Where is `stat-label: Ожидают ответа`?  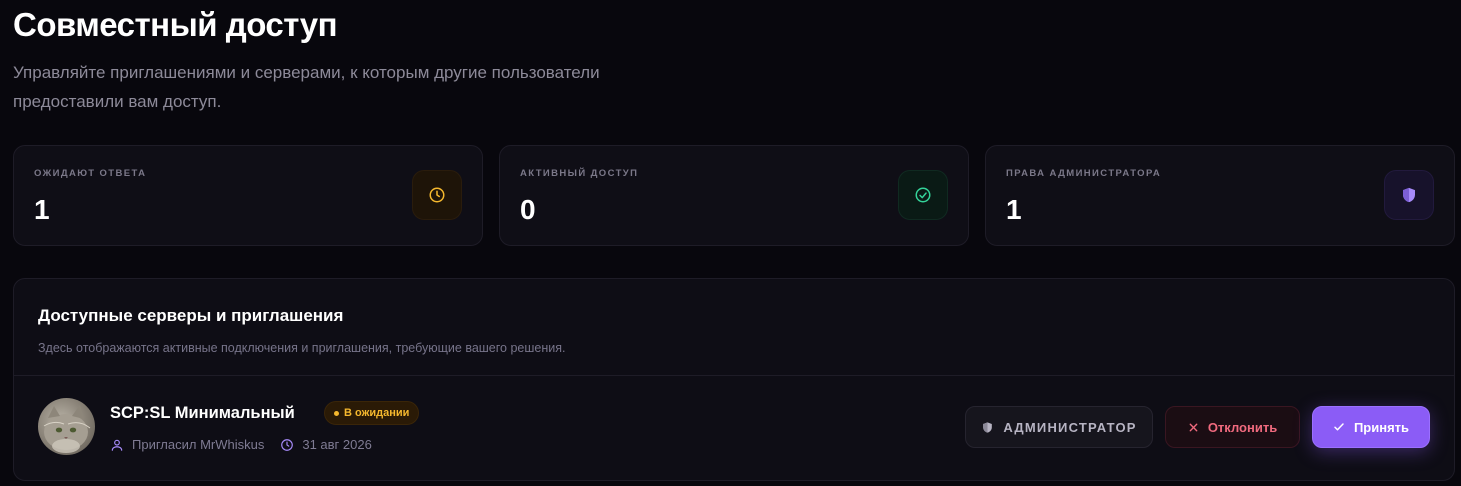
stat-label: Ожидают ответа is located at coordinates (90, 173).